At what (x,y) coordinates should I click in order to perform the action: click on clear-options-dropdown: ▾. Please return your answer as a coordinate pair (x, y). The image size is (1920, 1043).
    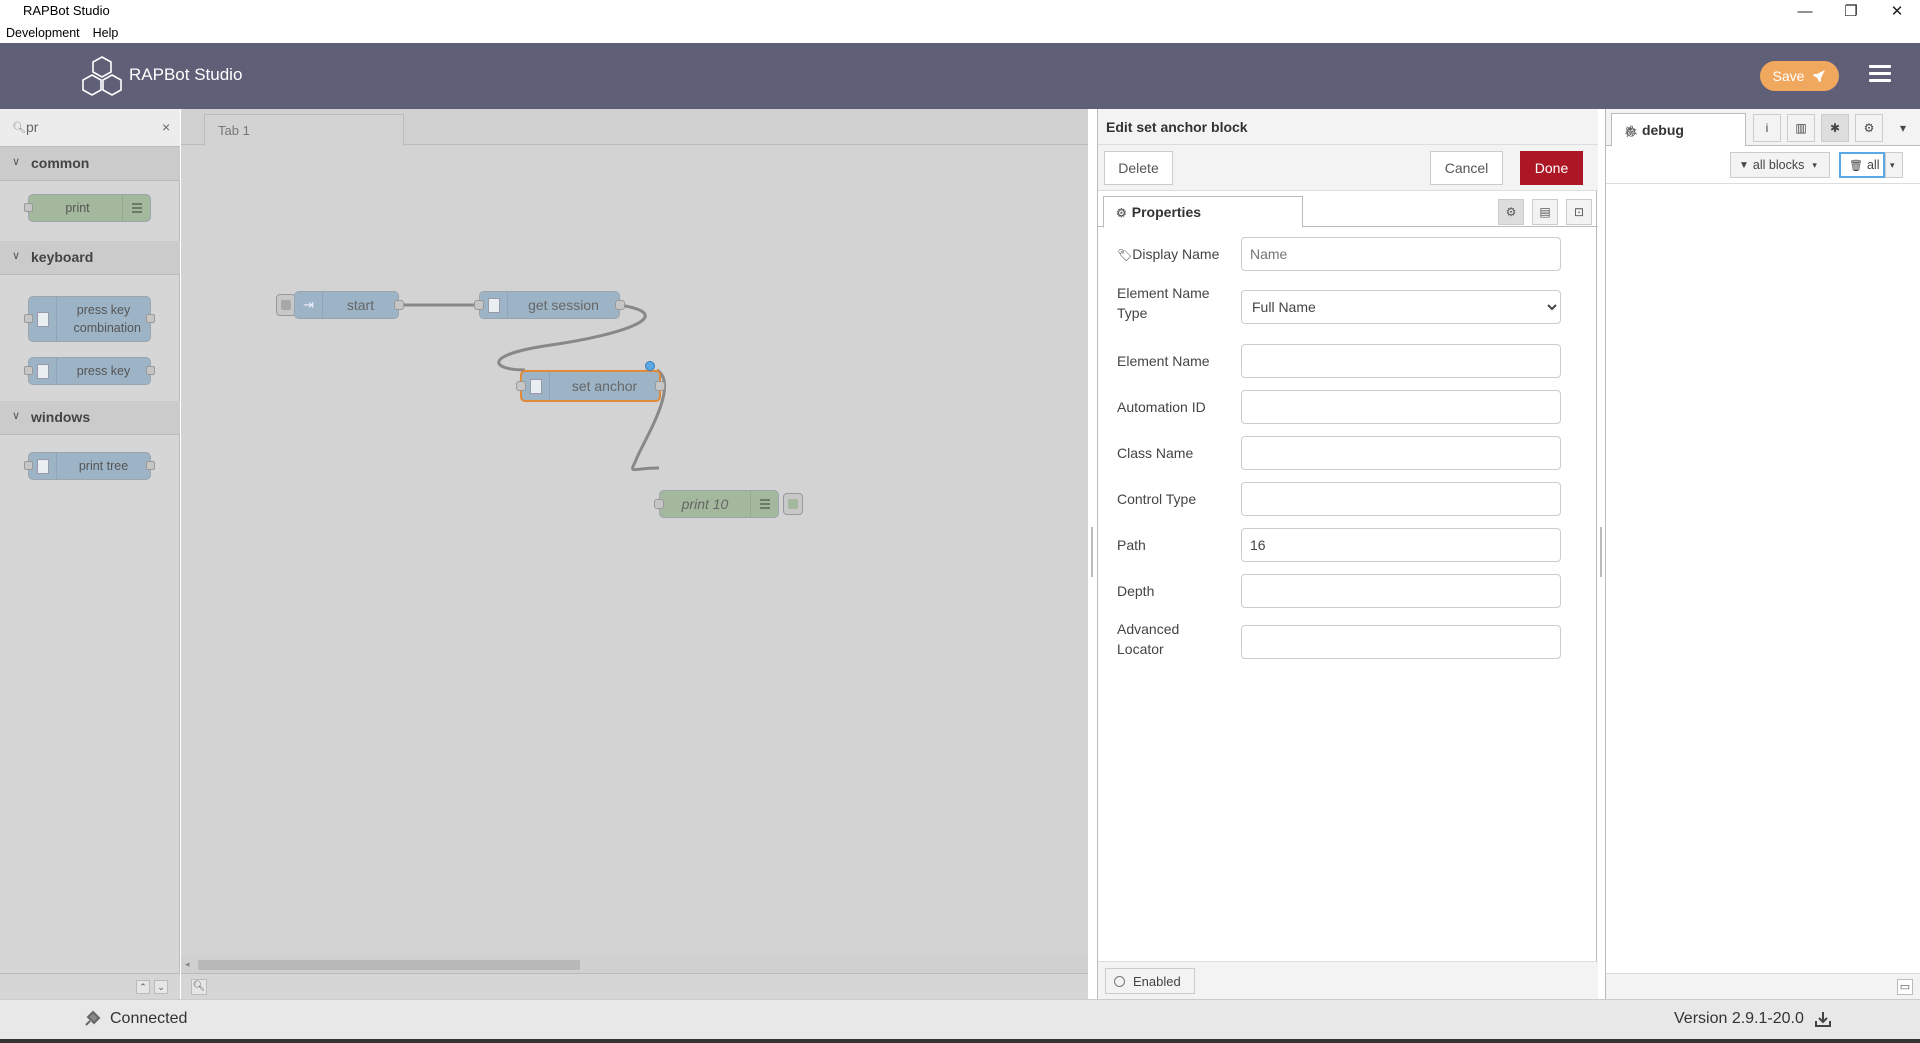
    Looking at the image, I should click on (1894, 165).